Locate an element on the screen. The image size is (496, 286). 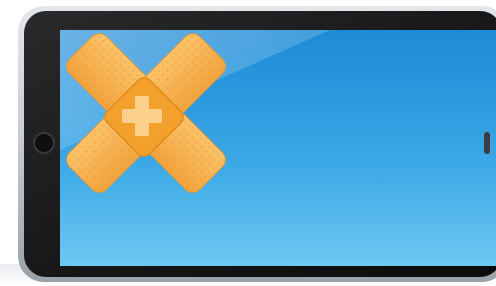
camera-icon is located at coordinates (487, 143).